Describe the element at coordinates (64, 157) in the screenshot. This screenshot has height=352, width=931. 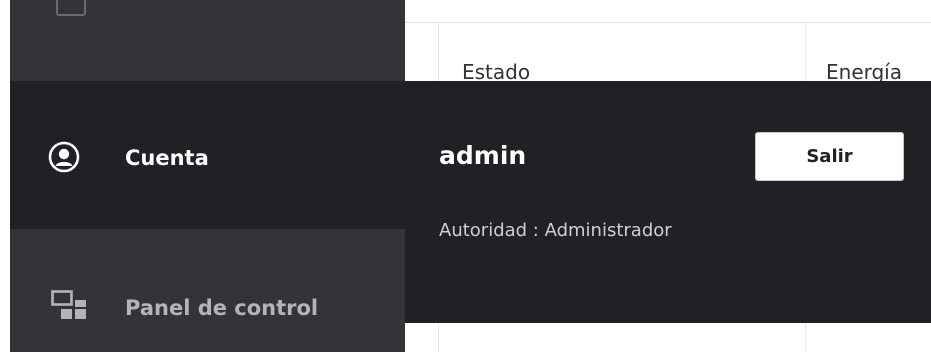
I see `user-circle-icon` at that location.